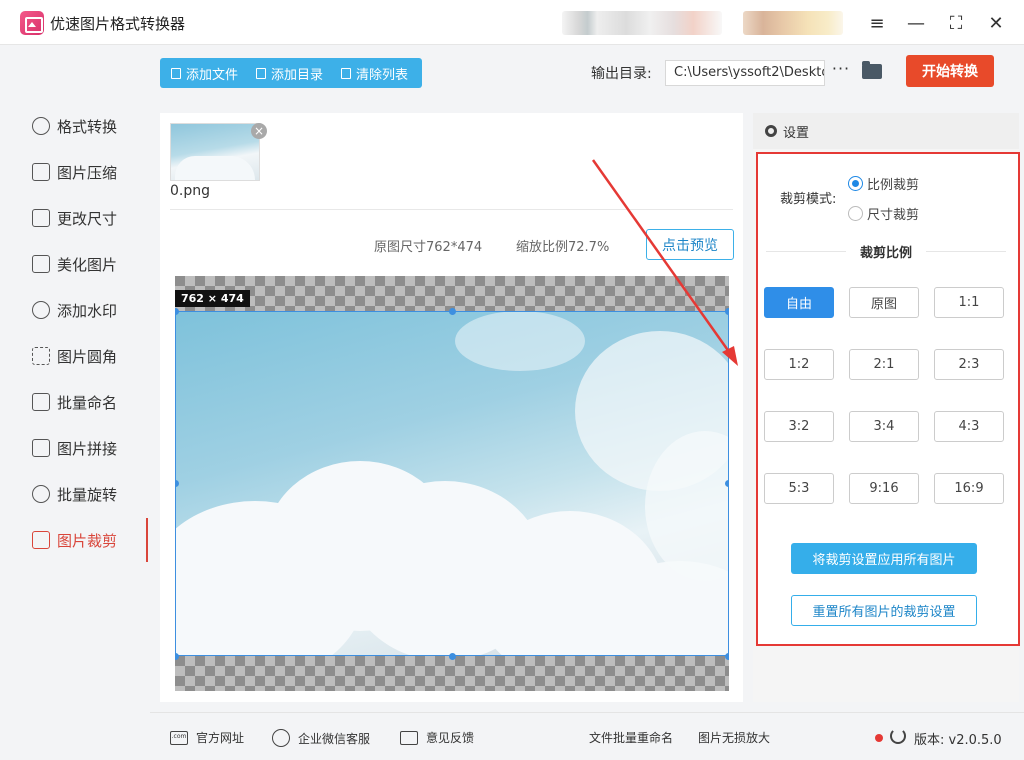 The image size is (1024, 760). Describe the element at coordinates (898, 736) in the screenshot. I see `refresh-icon` at that location.